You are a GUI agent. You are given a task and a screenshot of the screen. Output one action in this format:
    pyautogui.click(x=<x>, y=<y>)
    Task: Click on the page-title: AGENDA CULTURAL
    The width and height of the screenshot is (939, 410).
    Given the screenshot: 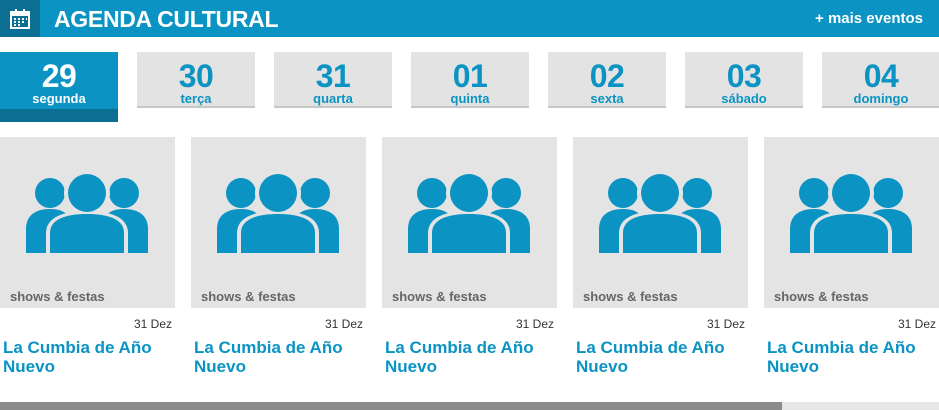 What is the action you would take?
    pyautogui.click(x=166, y=19)
    